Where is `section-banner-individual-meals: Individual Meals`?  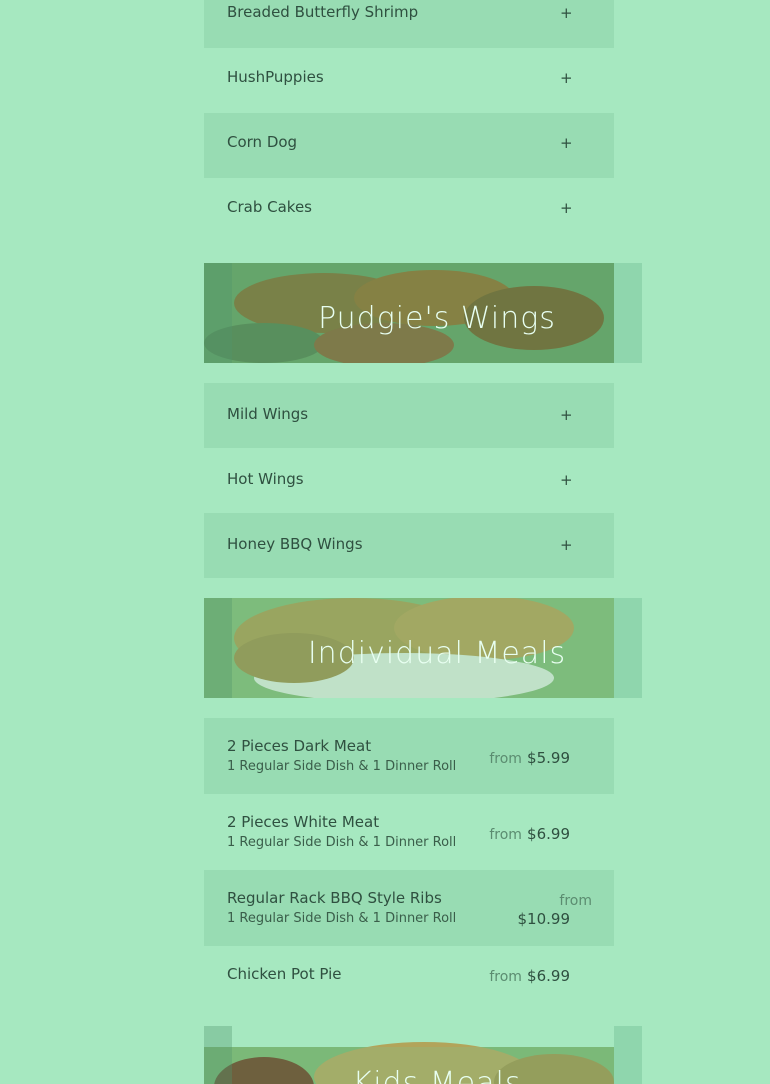 section-banner-individual-meals: Individual Meals is located at coordinates (423, 648).